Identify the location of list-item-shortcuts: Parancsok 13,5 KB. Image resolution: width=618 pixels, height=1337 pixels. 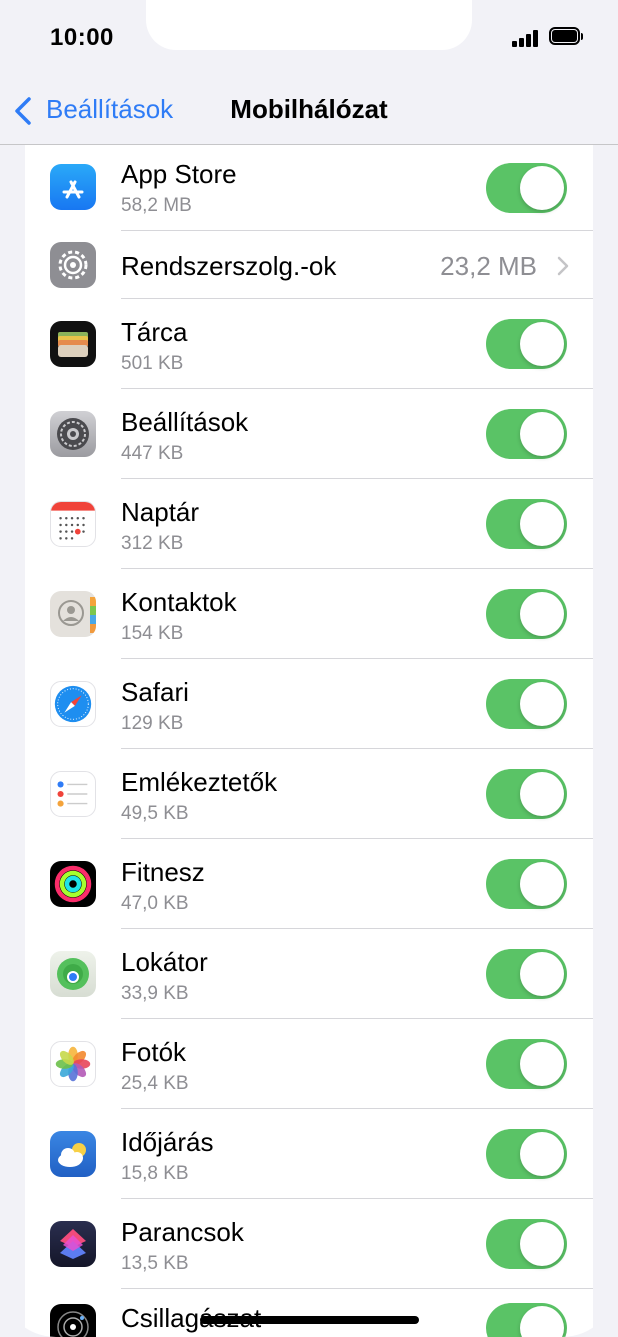
(309, 1244).